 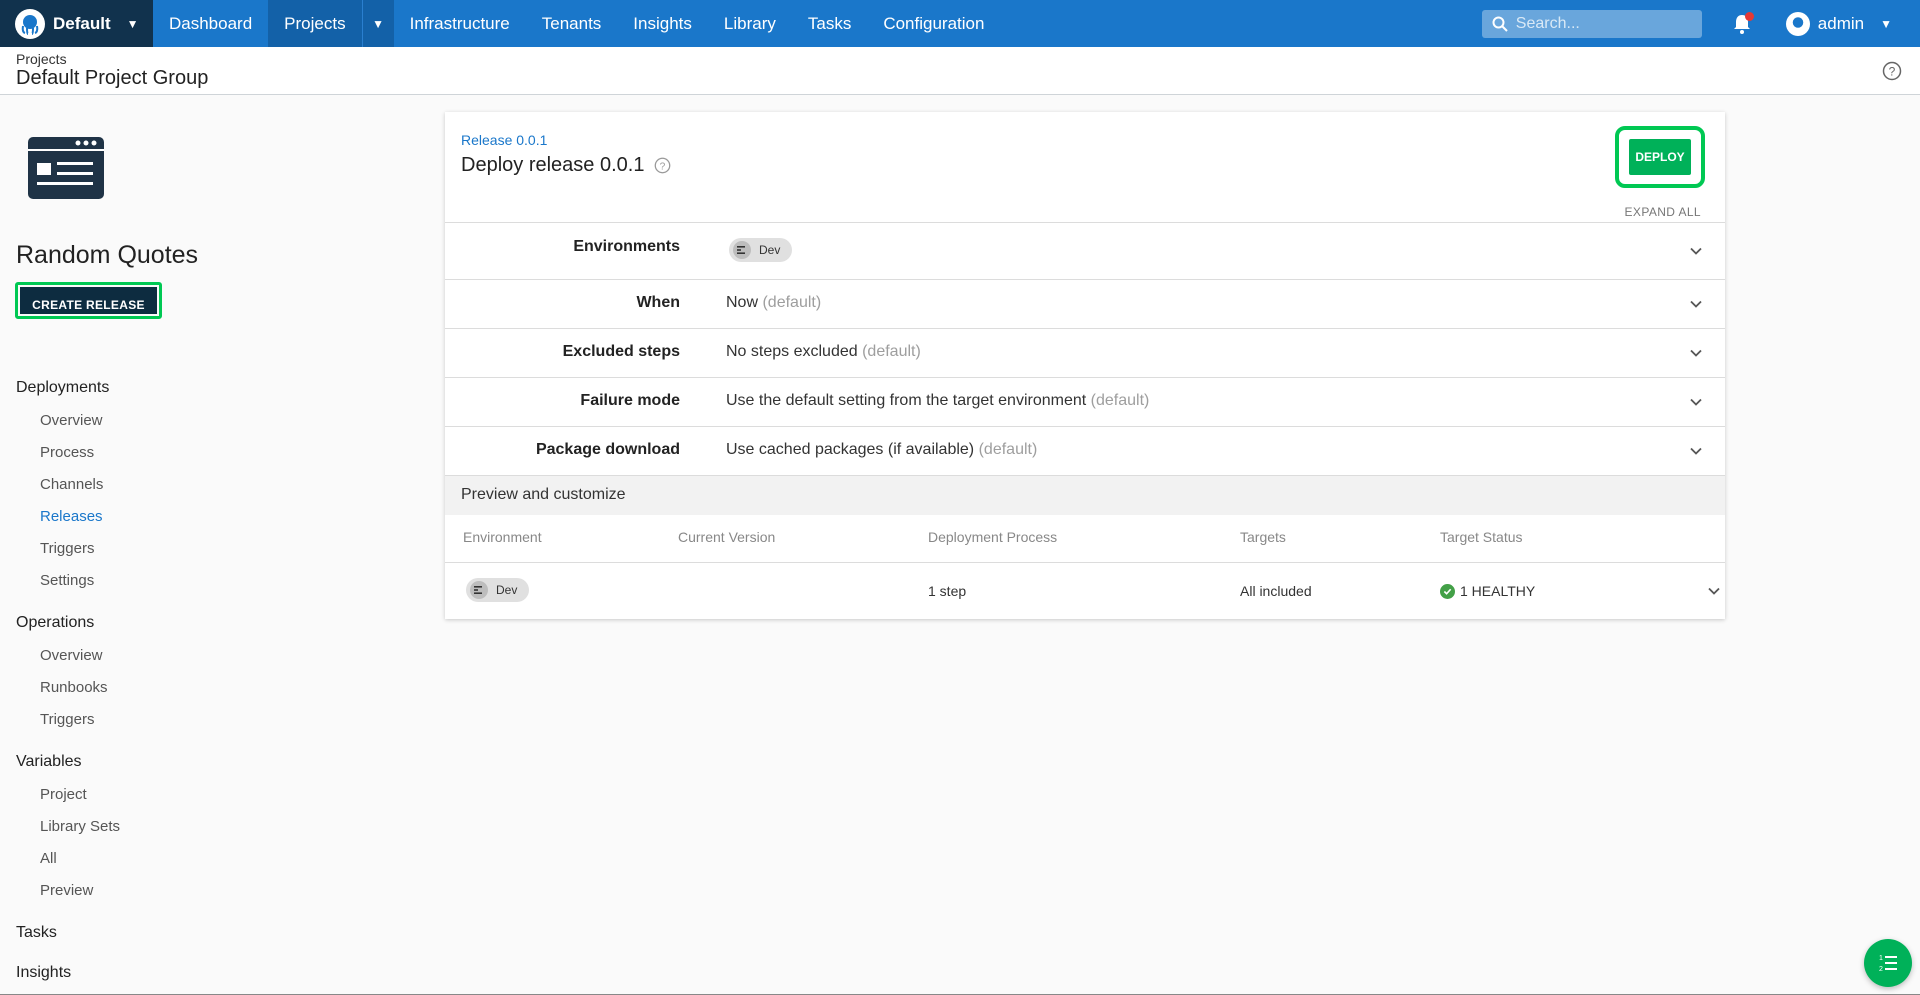 What do you see at coordinates (1663, 212) in the screenshot?
I see `expand-all-button: EXPAND ALL` at bounding box center [1663, 212].